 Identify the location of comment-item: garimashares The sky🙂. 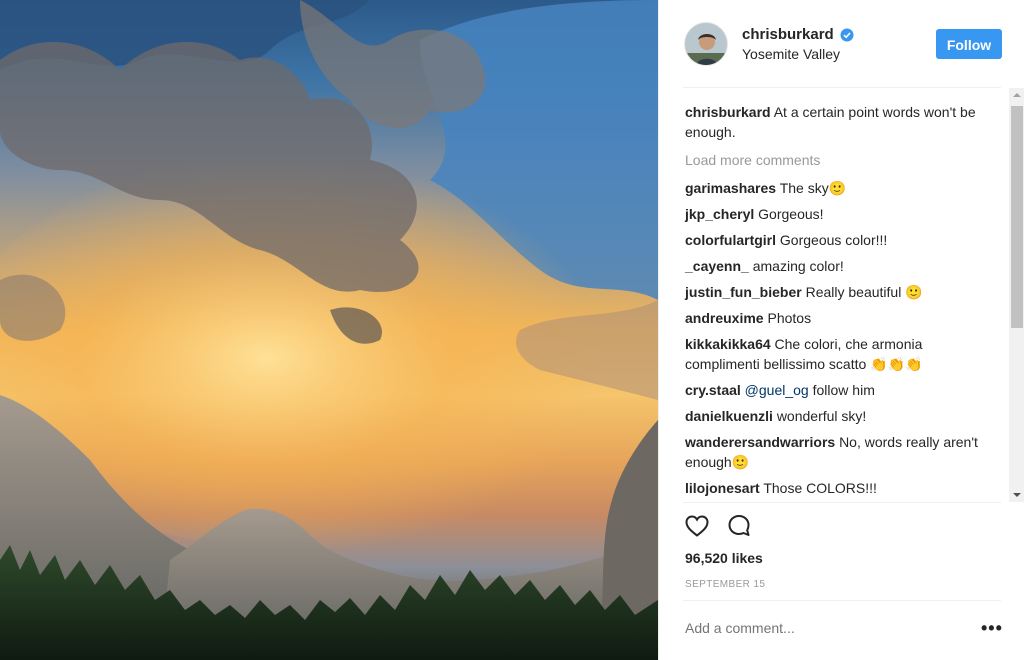
(835, 188).